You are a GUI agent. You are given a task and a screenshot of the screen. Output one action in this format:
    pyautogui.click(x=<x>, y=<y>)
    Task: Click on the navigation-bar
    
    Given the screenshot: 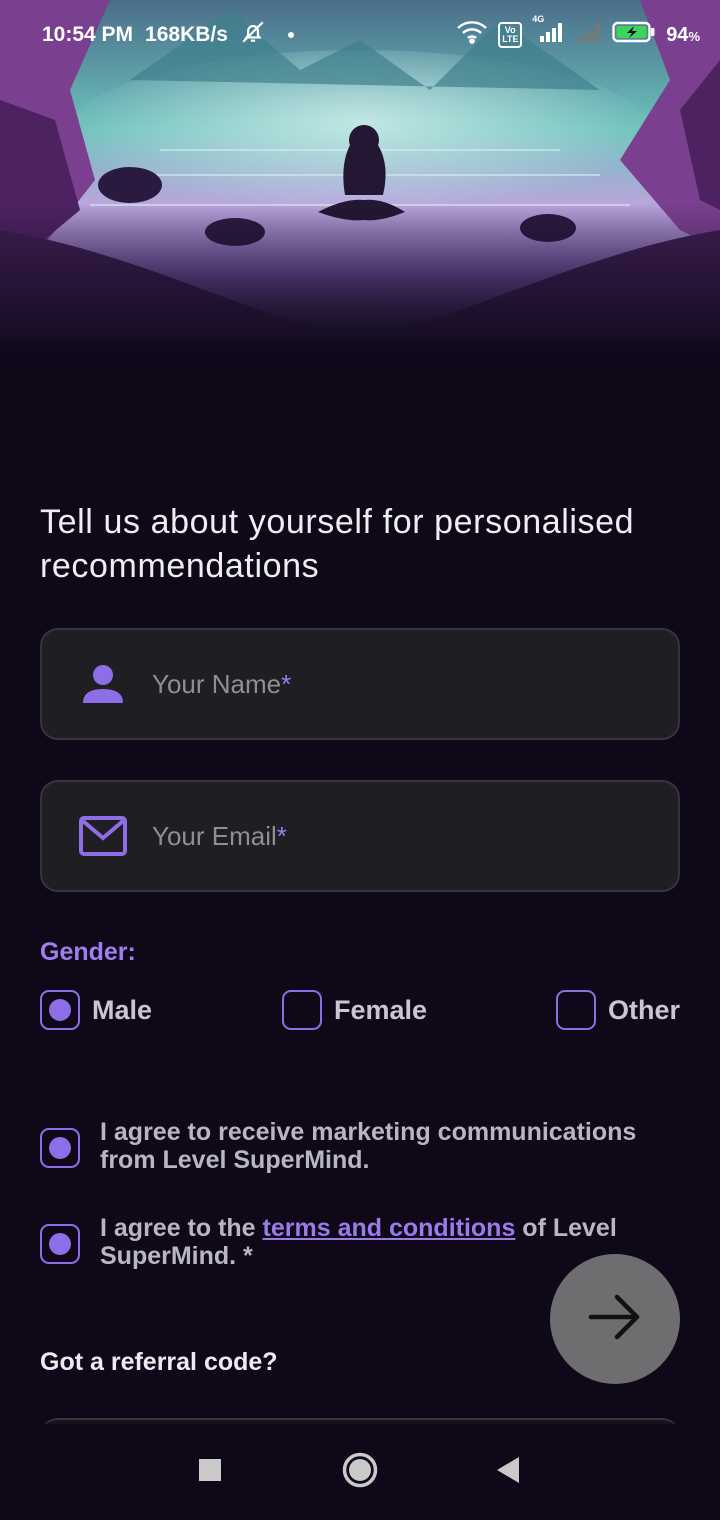 What is the action you would take?
    pyautogui.click(x=360, y=1472)
    